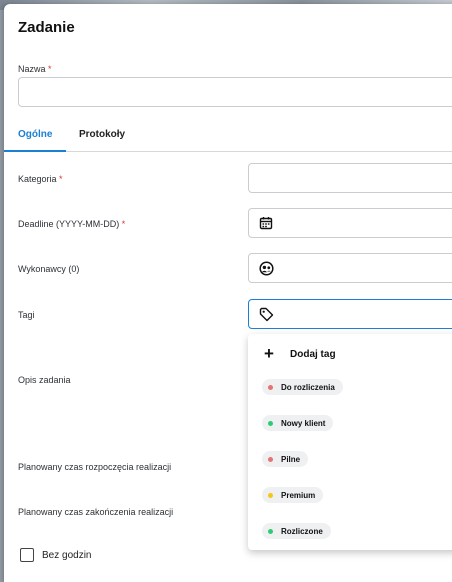  Describe the element at coordinates (285, 459) in the screenshot. I see `tag-option: Pilne` at that location.